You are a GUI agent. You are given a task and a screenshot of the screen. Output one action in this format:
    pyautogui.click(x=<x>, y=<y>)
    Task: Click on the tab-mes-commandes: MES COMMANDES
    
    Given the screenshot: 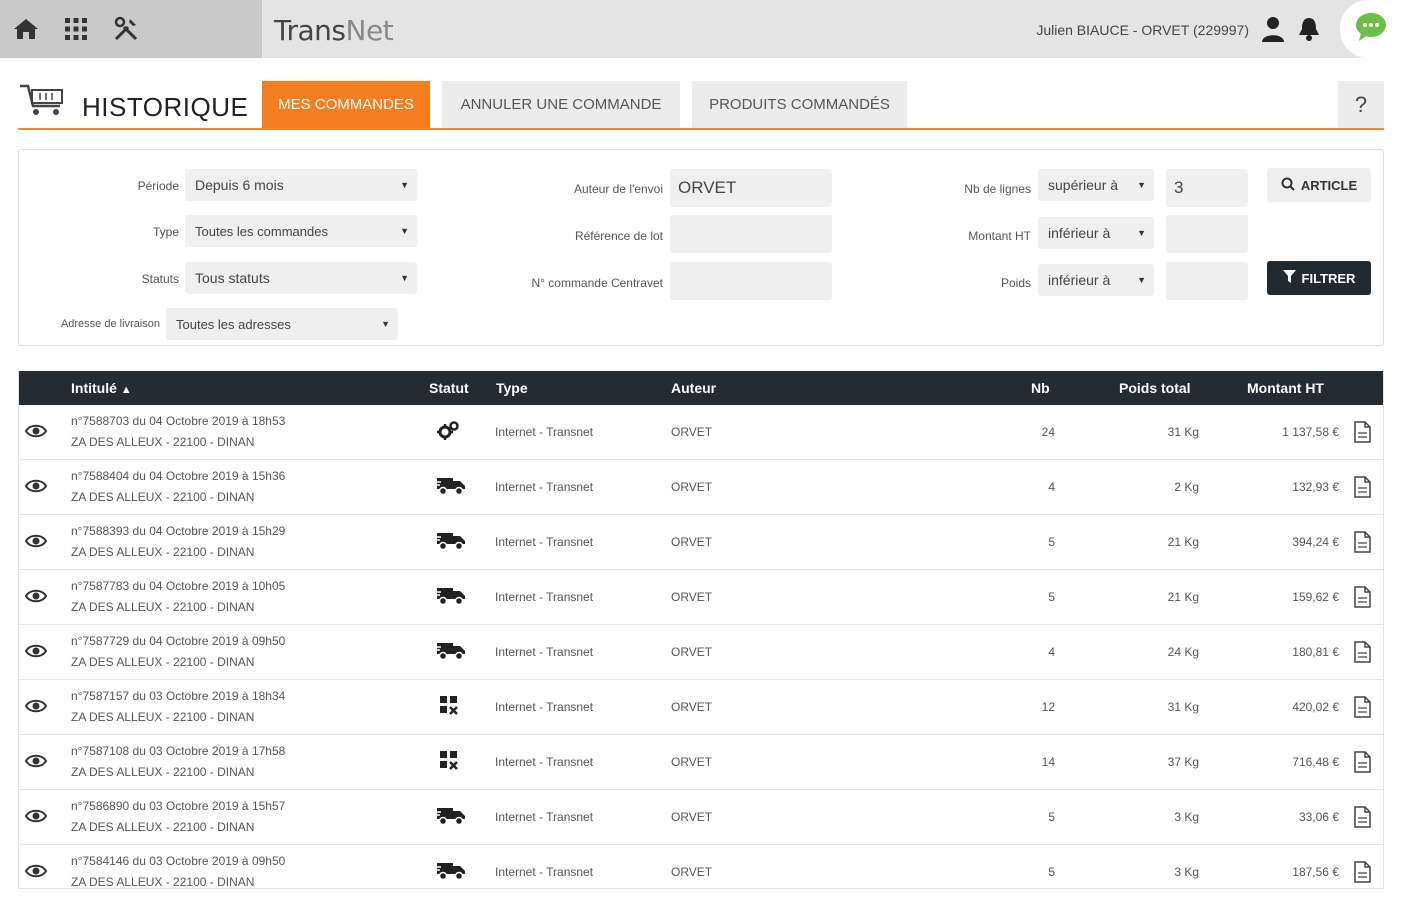 What is the action you would take?
    pyautogui.click(x=346, y=104)
    